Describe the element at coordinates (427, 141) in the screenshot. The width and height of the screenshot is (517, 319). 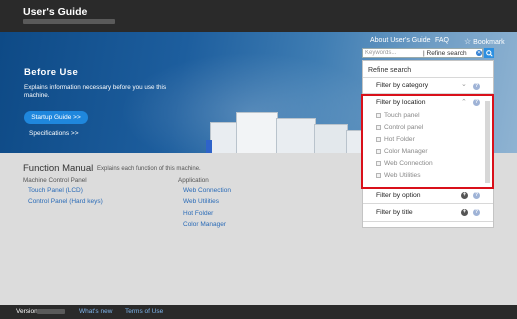
I see `highlight-frame` at that location.